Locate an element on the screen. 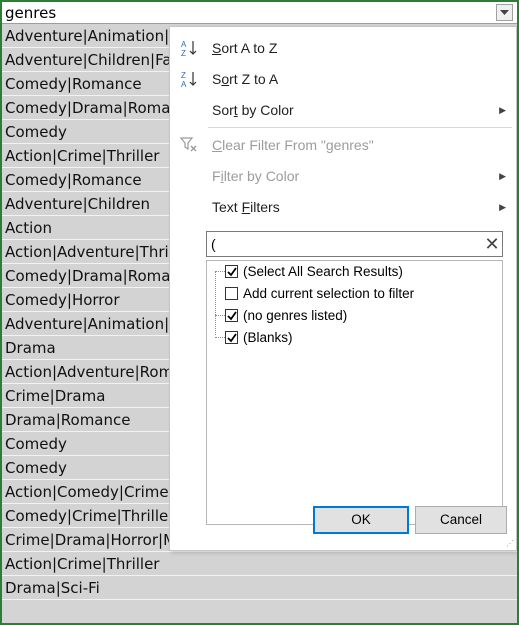 Image resolution: width=519 pixels, height=625 pixels. checklist-item-select-all: (Select All Search Results) is located at coordinates (354, 272).